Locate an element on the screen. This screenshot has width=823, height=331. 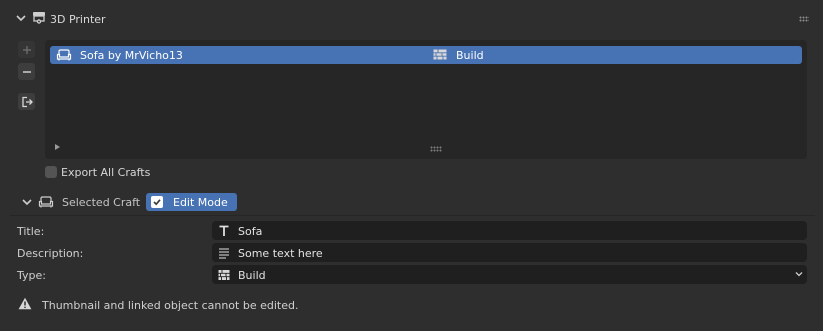
list-item-type: Build is located at coordinates (470, 55).